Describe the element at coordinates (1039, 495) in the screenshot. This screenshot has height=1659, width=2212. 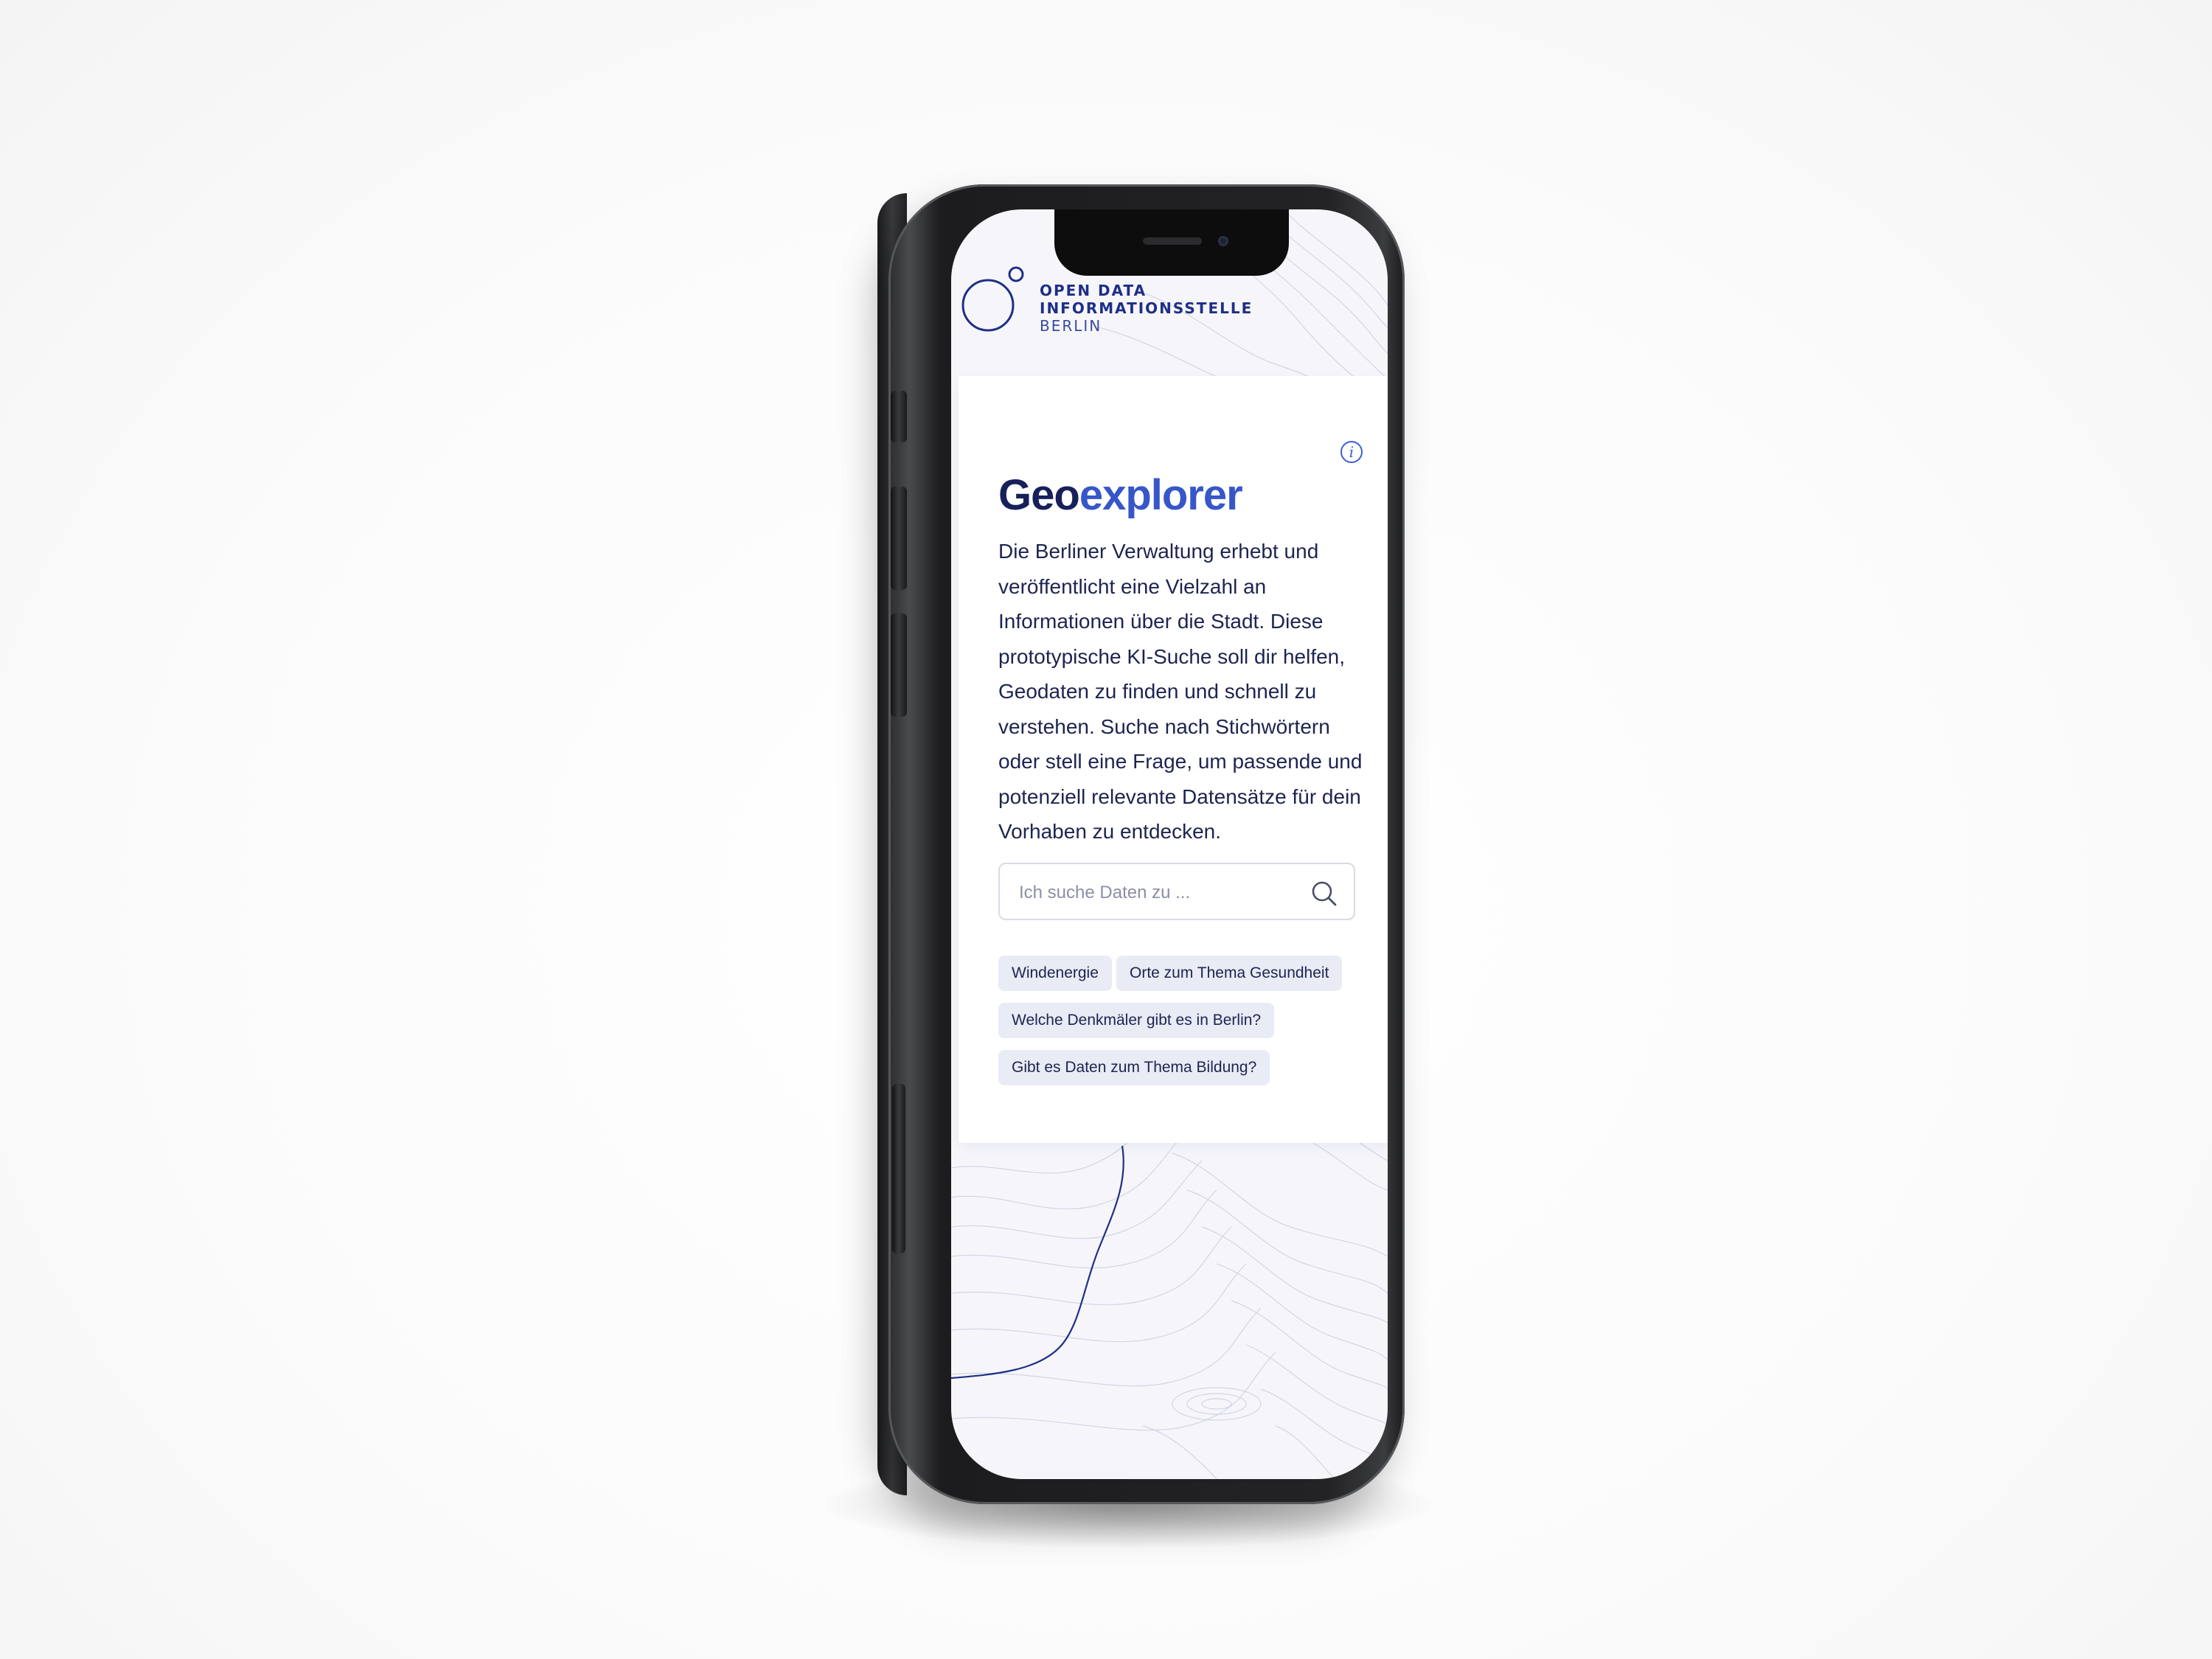
I see `page-title-geo: Geo` at that location.